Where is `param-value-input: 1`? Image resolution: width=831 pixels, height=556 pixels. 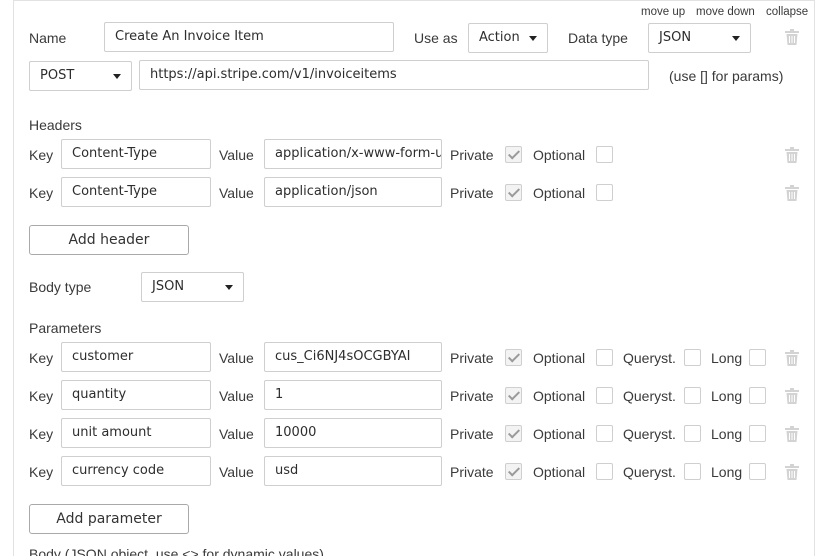
param-value-input: 1 is located at coordinates (353, 395).